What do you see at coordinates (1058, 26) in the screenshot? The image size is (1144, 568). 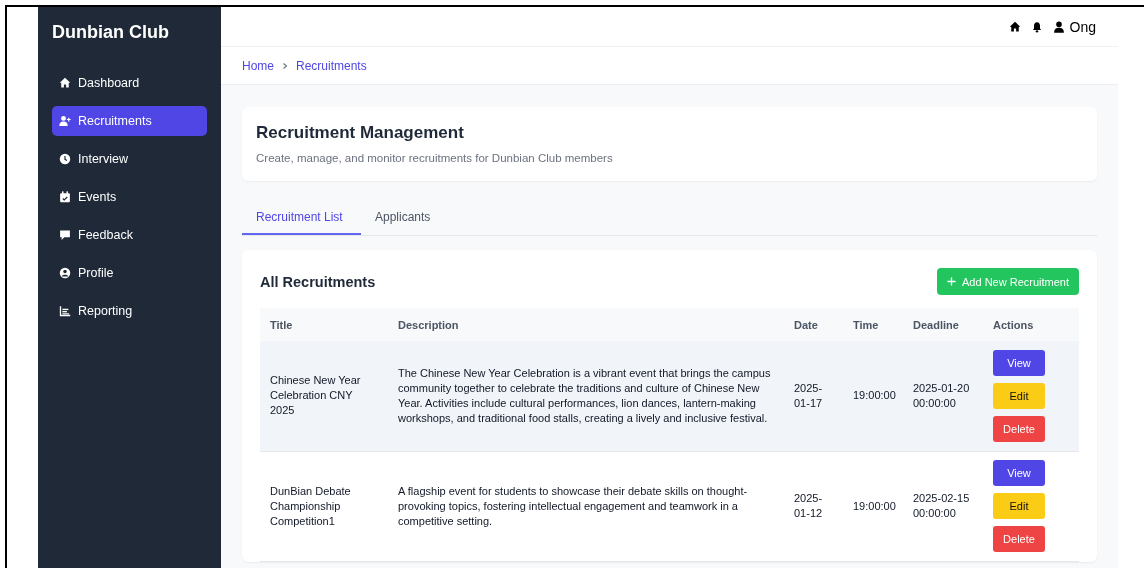 I see `user-icon` at bounding box center [1058, 26].